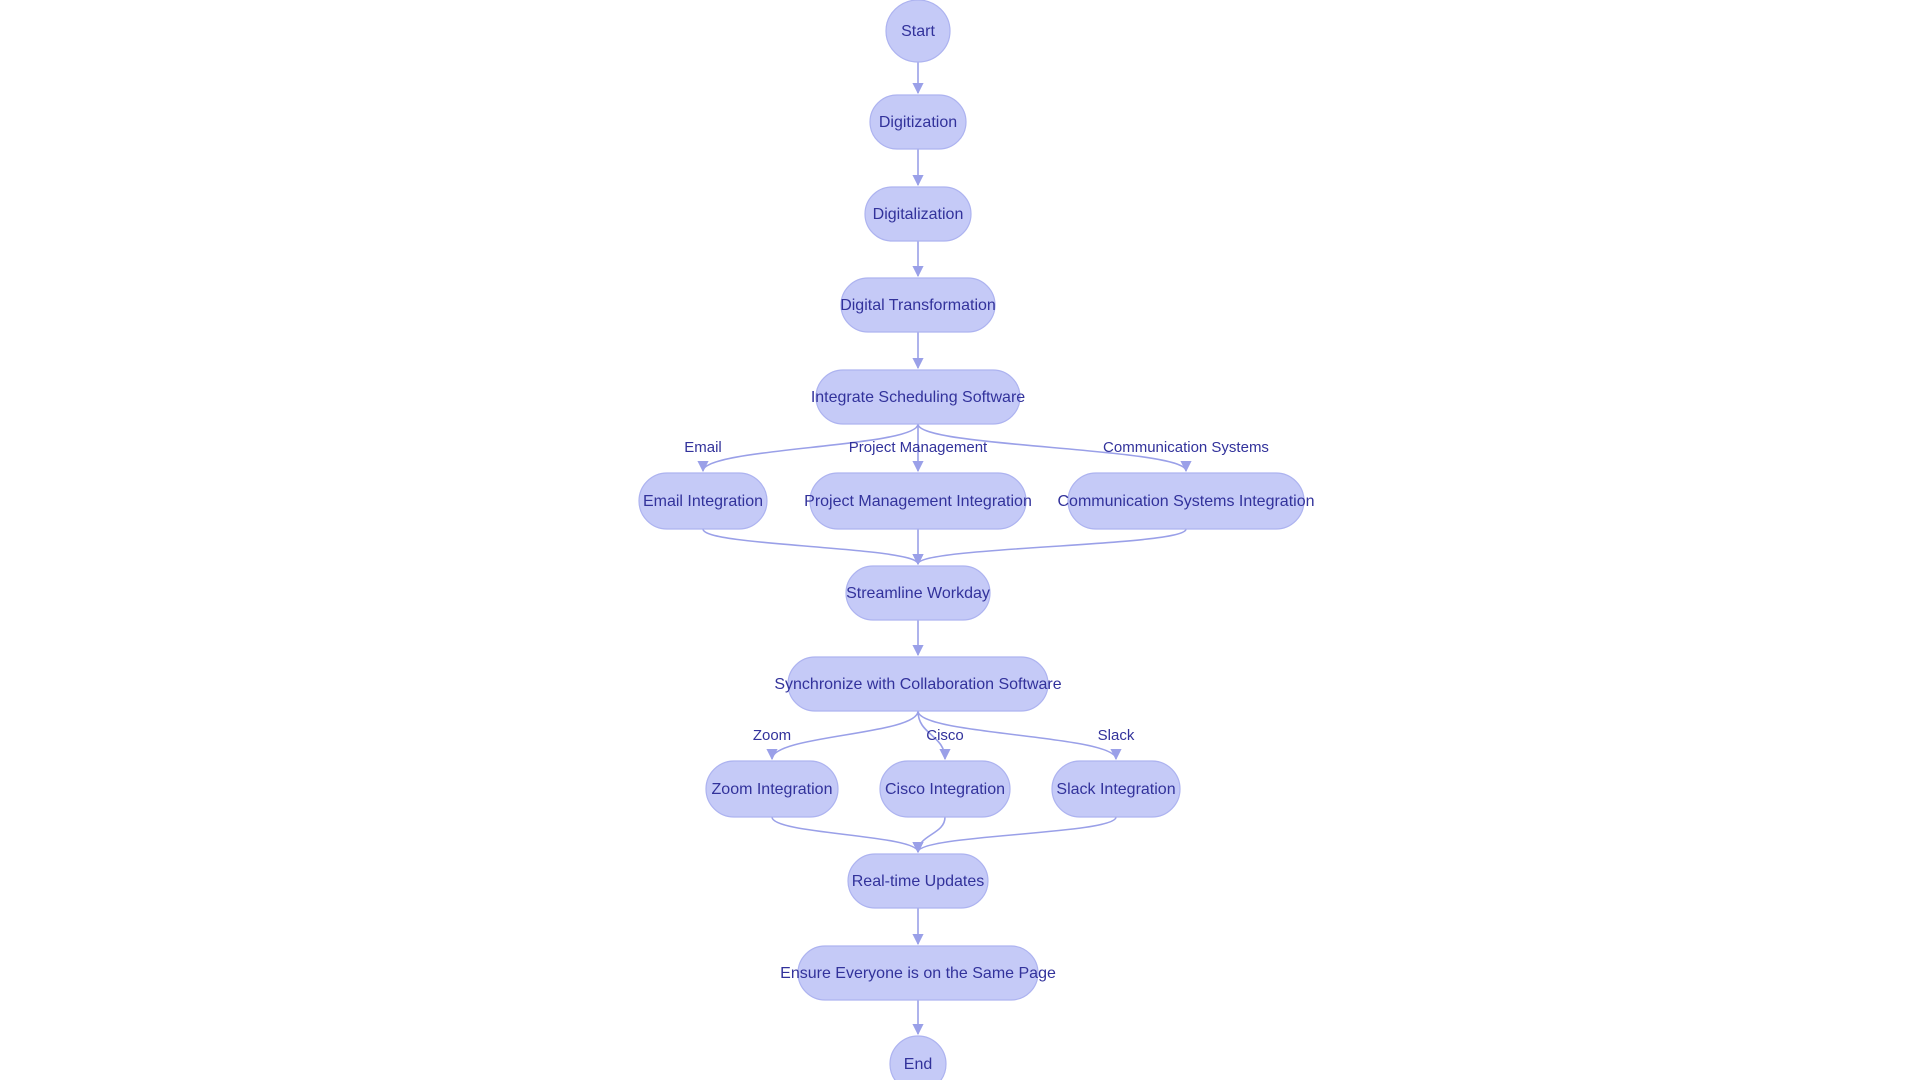 Image resolution: width=1920 pixels, height=1080 pixels. I want to click on node-email_integration: Email Integration, so click(703, 501).